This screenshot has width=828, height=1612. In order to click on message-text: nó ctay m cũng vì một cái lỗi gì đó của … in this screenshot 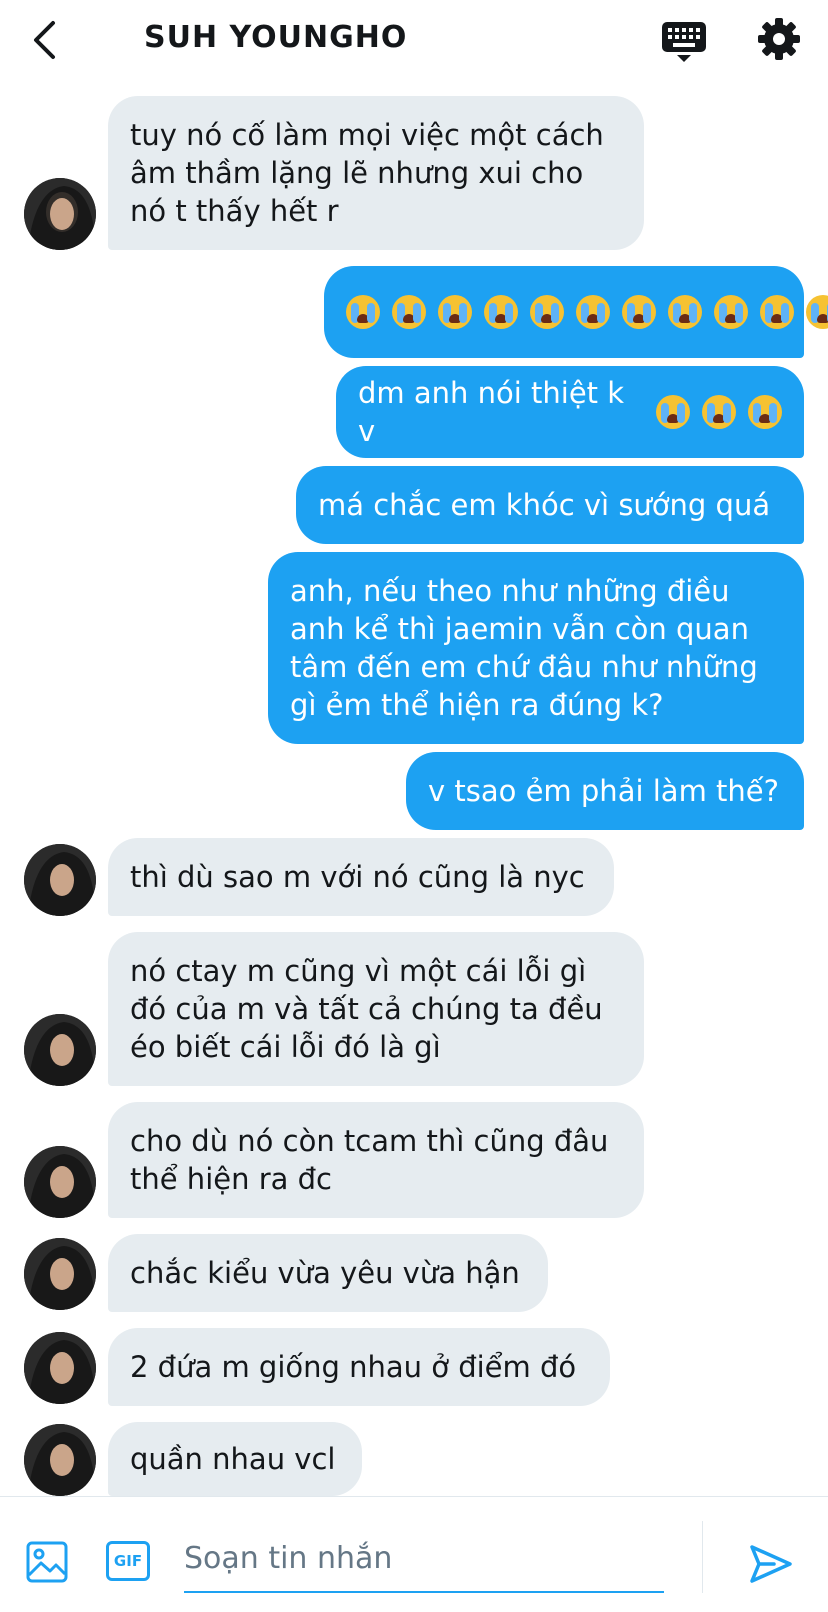, I will do `click(366, 1009)`.